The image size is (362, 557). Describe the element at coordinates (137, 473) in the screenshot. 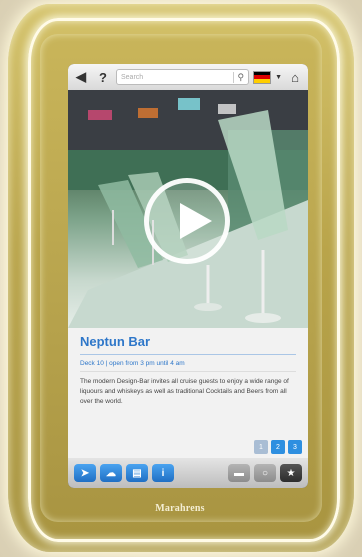

I see `document-icon: ▤` at that location.